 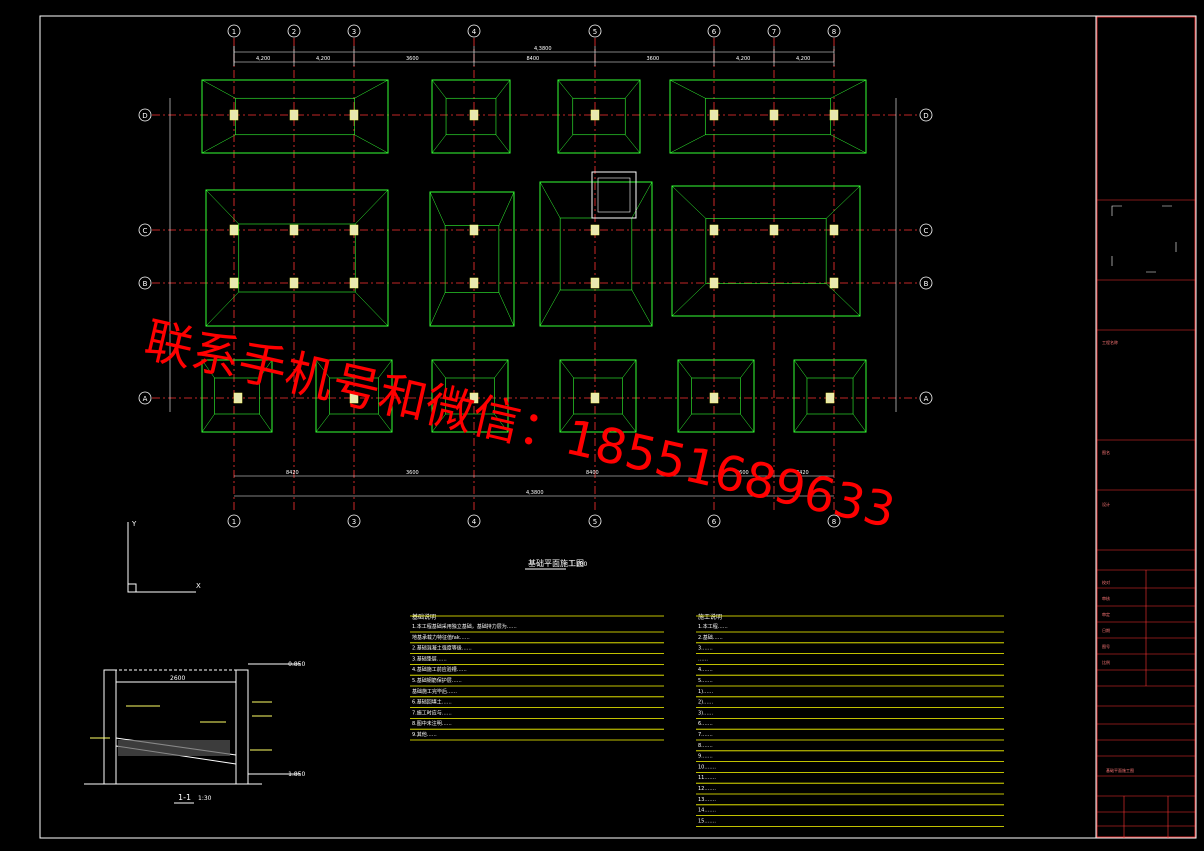 What do you see at coordinates (1106, 582) in the screenshot?
I see `titleblock-cell: 校对` at bounding box center [1106, 582].